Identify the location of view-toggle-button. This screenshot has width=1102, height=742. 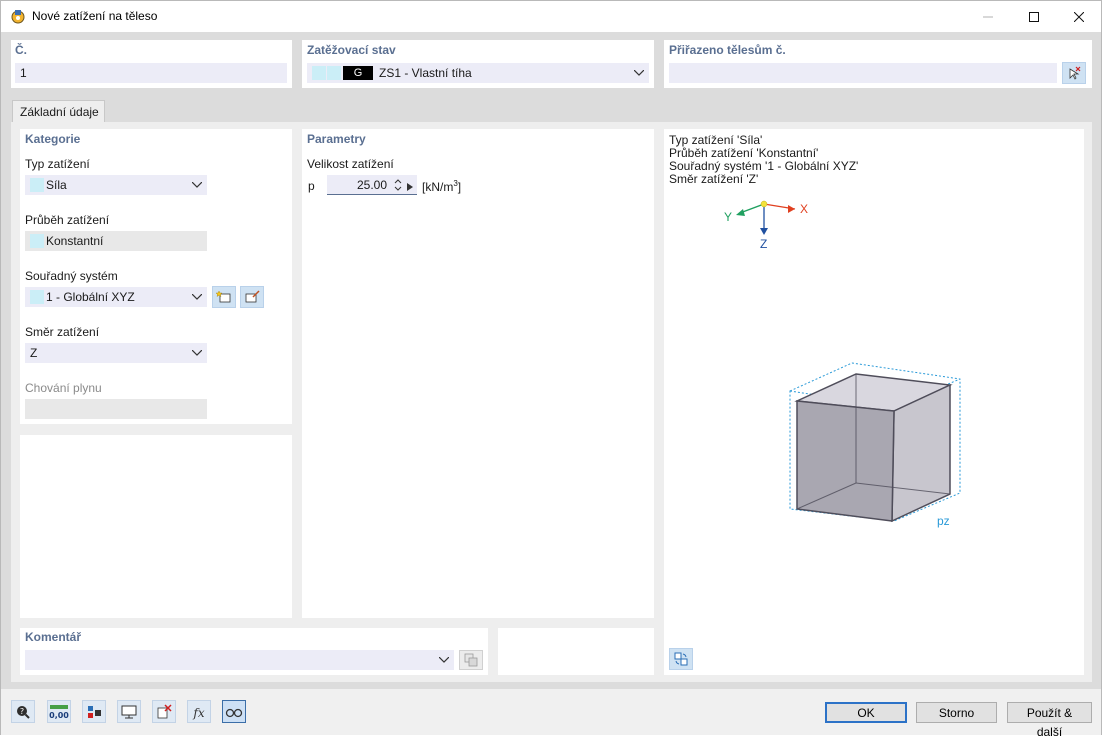
(234, 711).